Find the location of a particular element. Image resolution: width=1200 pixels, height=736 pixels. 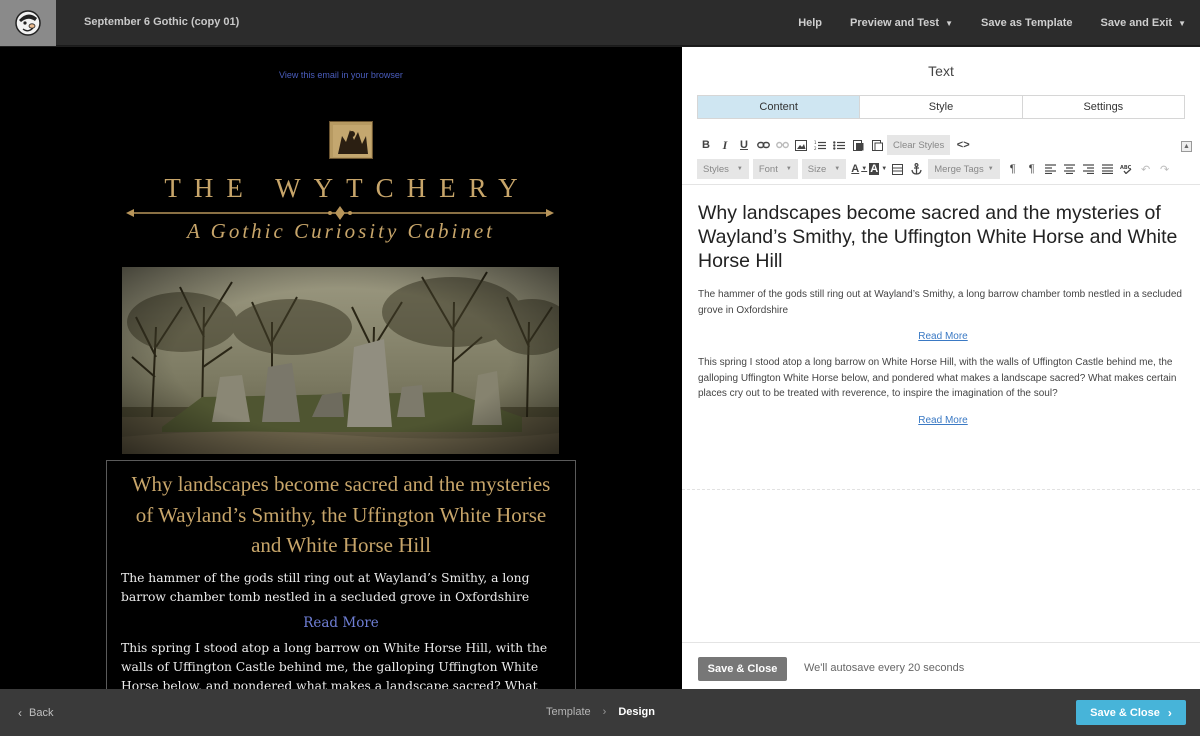

breadcrumb: Template › Design is located at coordinates (600, 712).